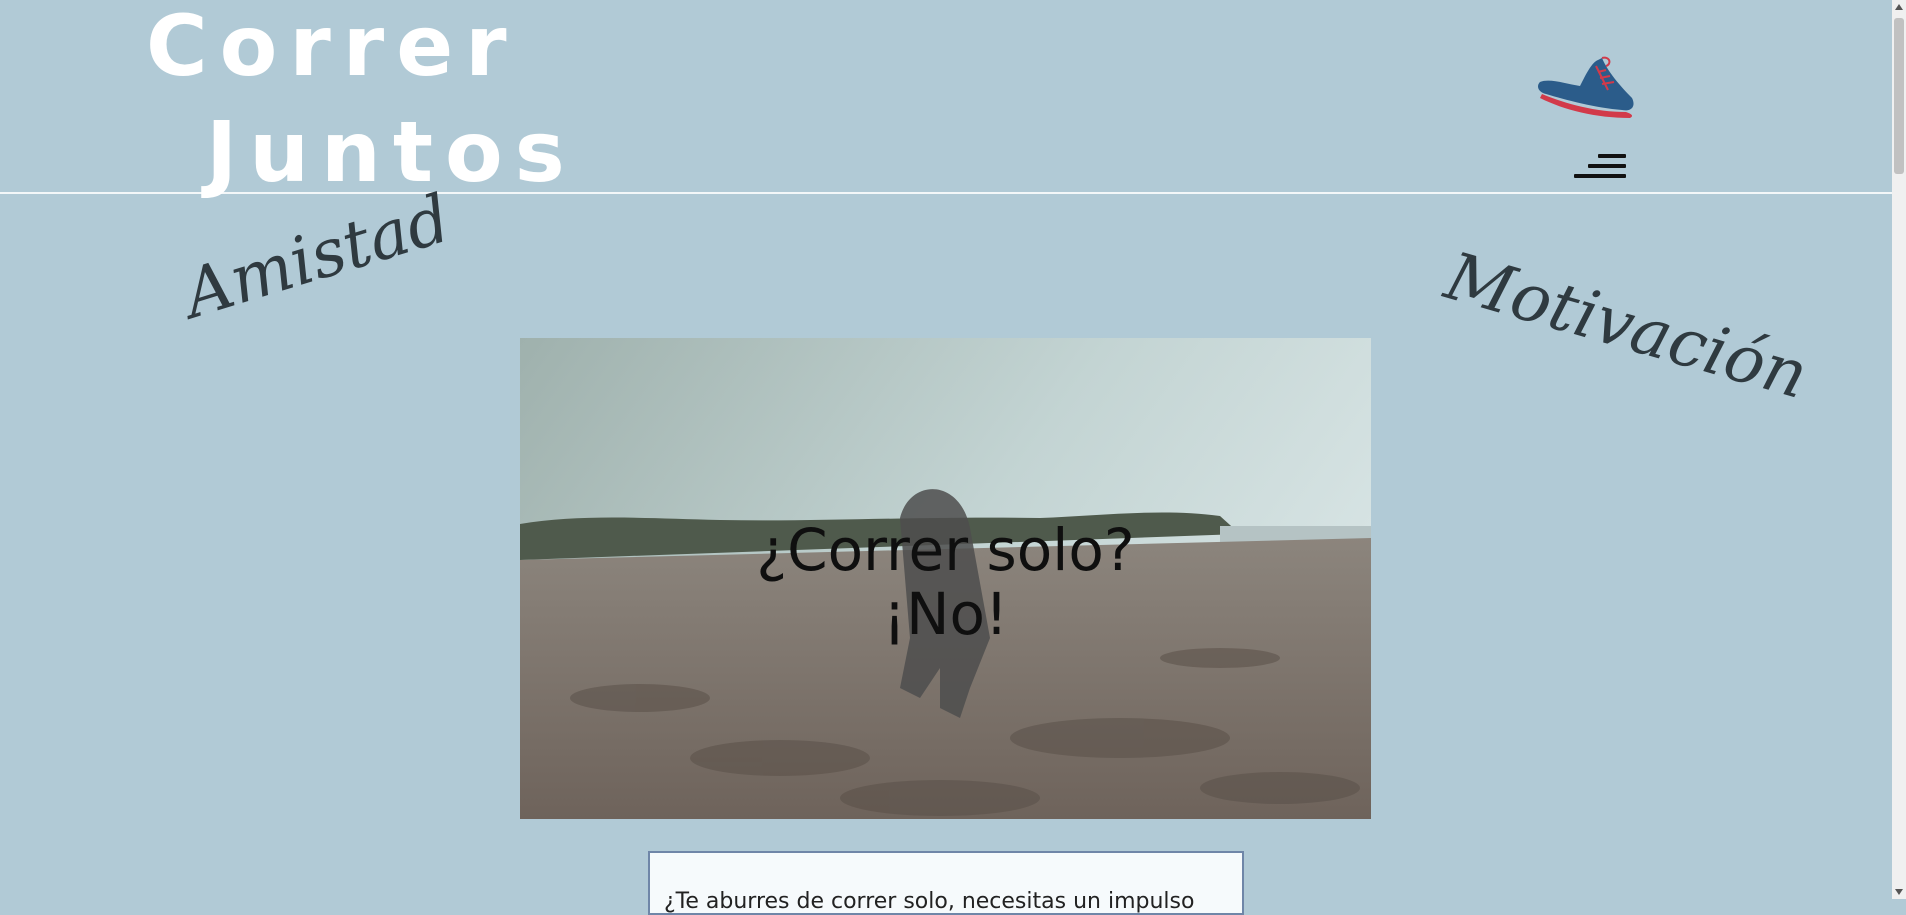  What do you see at coordinates (946, 193) in the screenshot?
I see `header-divider` at bounding box center [946, 193].